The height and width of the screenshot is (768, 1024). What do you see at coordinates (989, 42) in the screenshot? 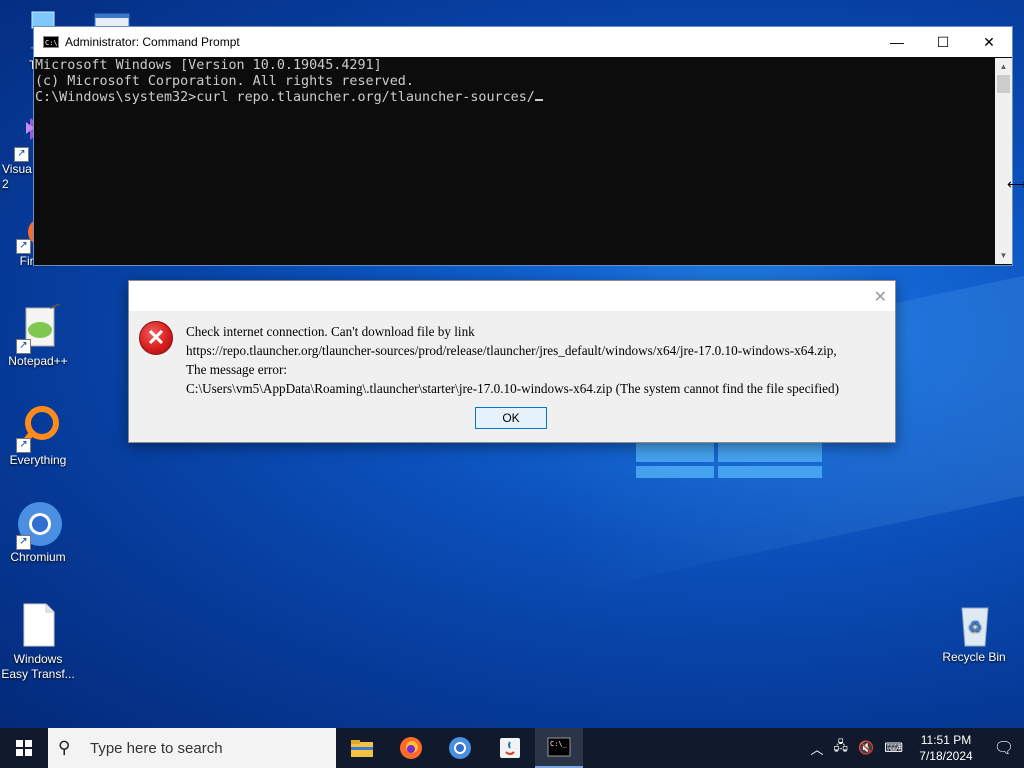
I see `close-button: ✕` at bounding box center [989, 42].